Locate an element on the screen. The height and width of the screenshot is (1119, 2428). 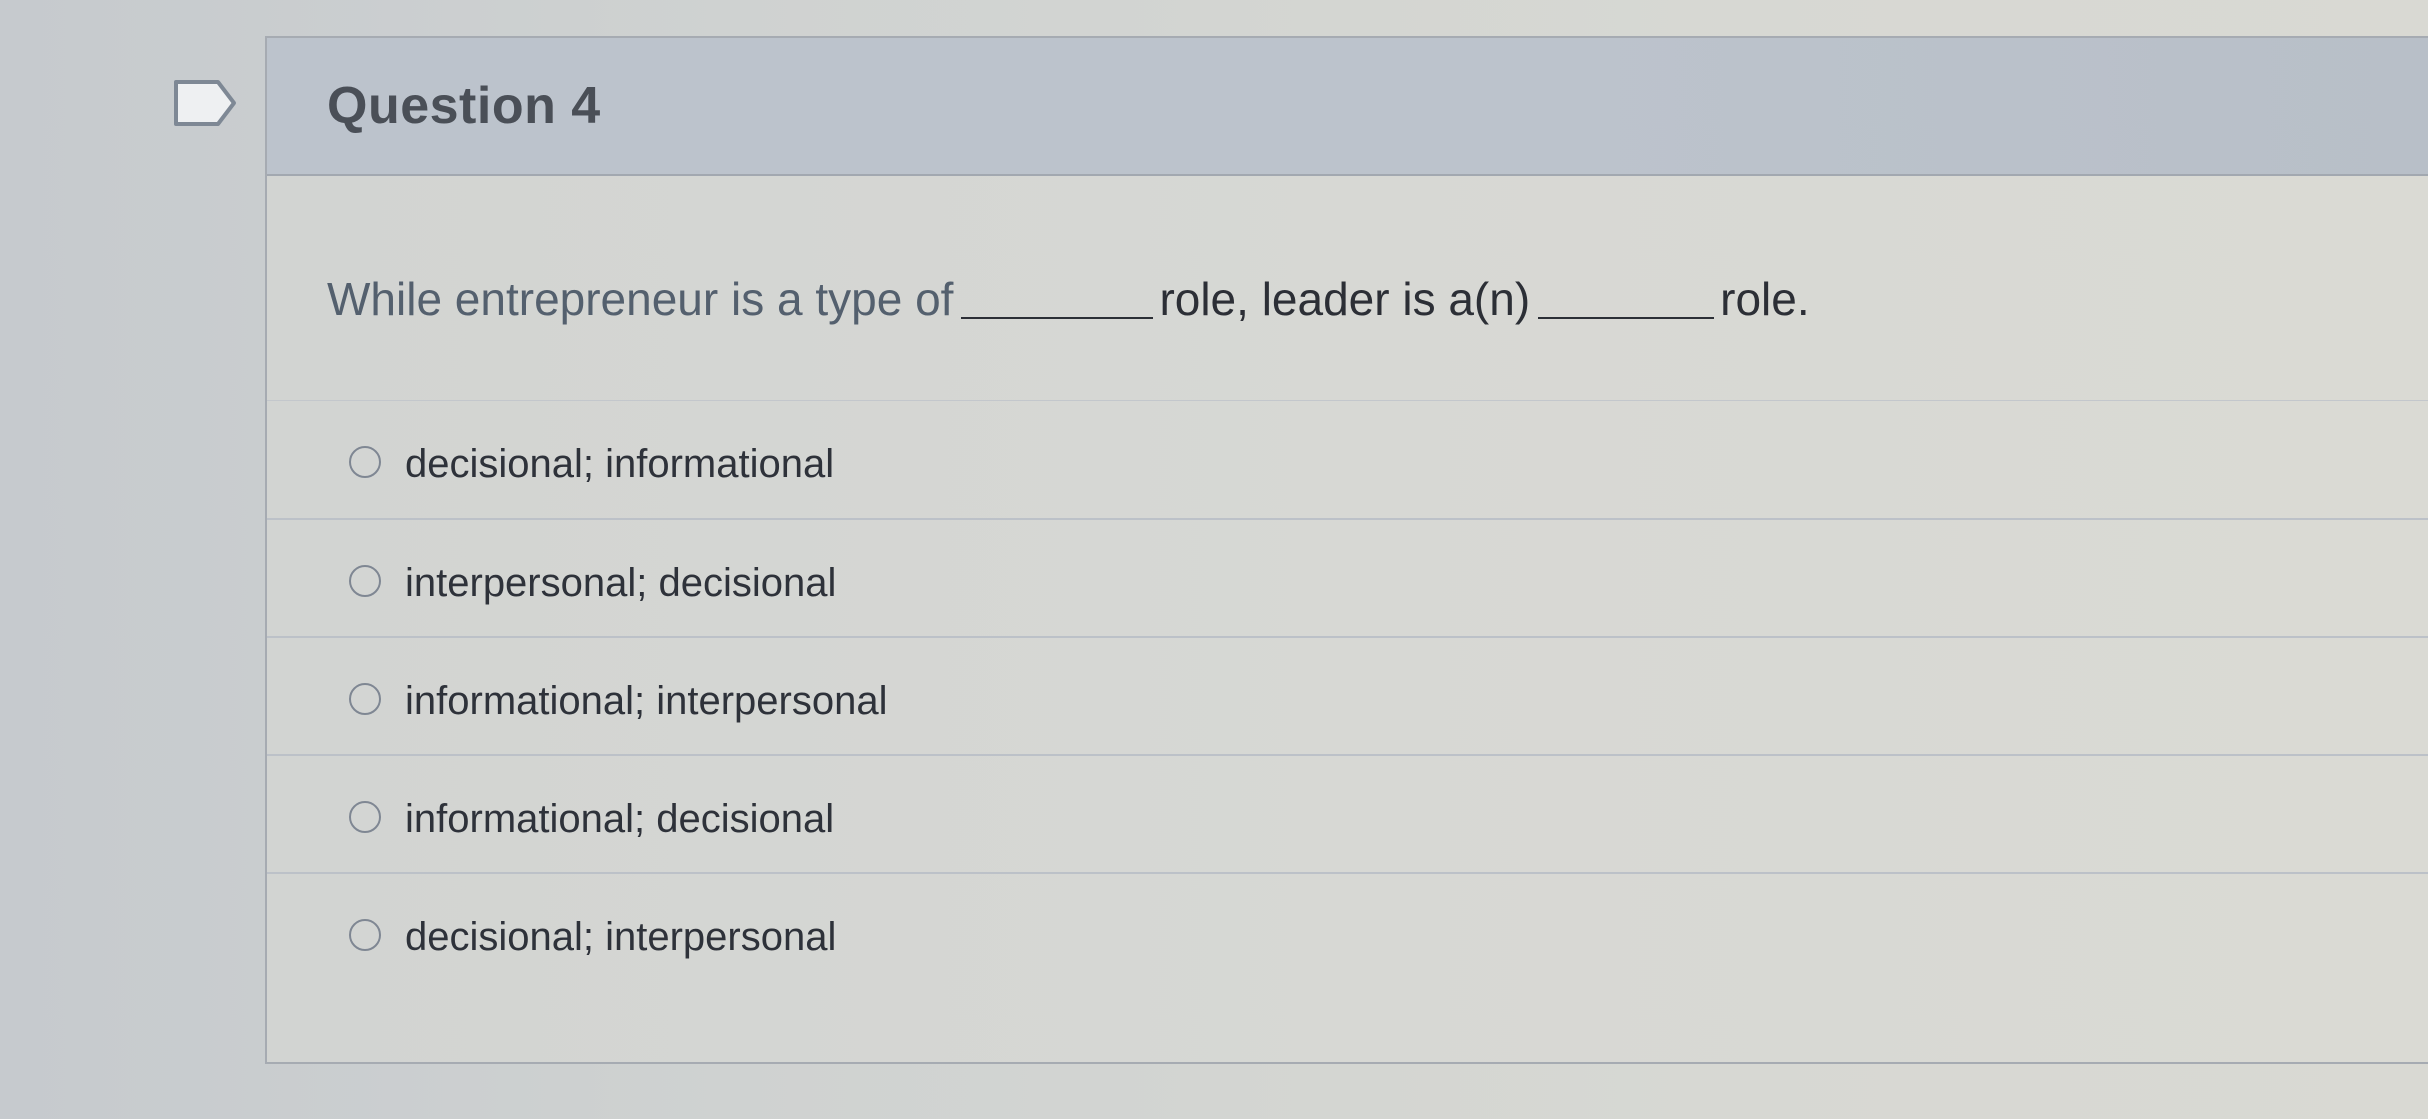
flag-outline-icon is located at coordinates (205, 103).